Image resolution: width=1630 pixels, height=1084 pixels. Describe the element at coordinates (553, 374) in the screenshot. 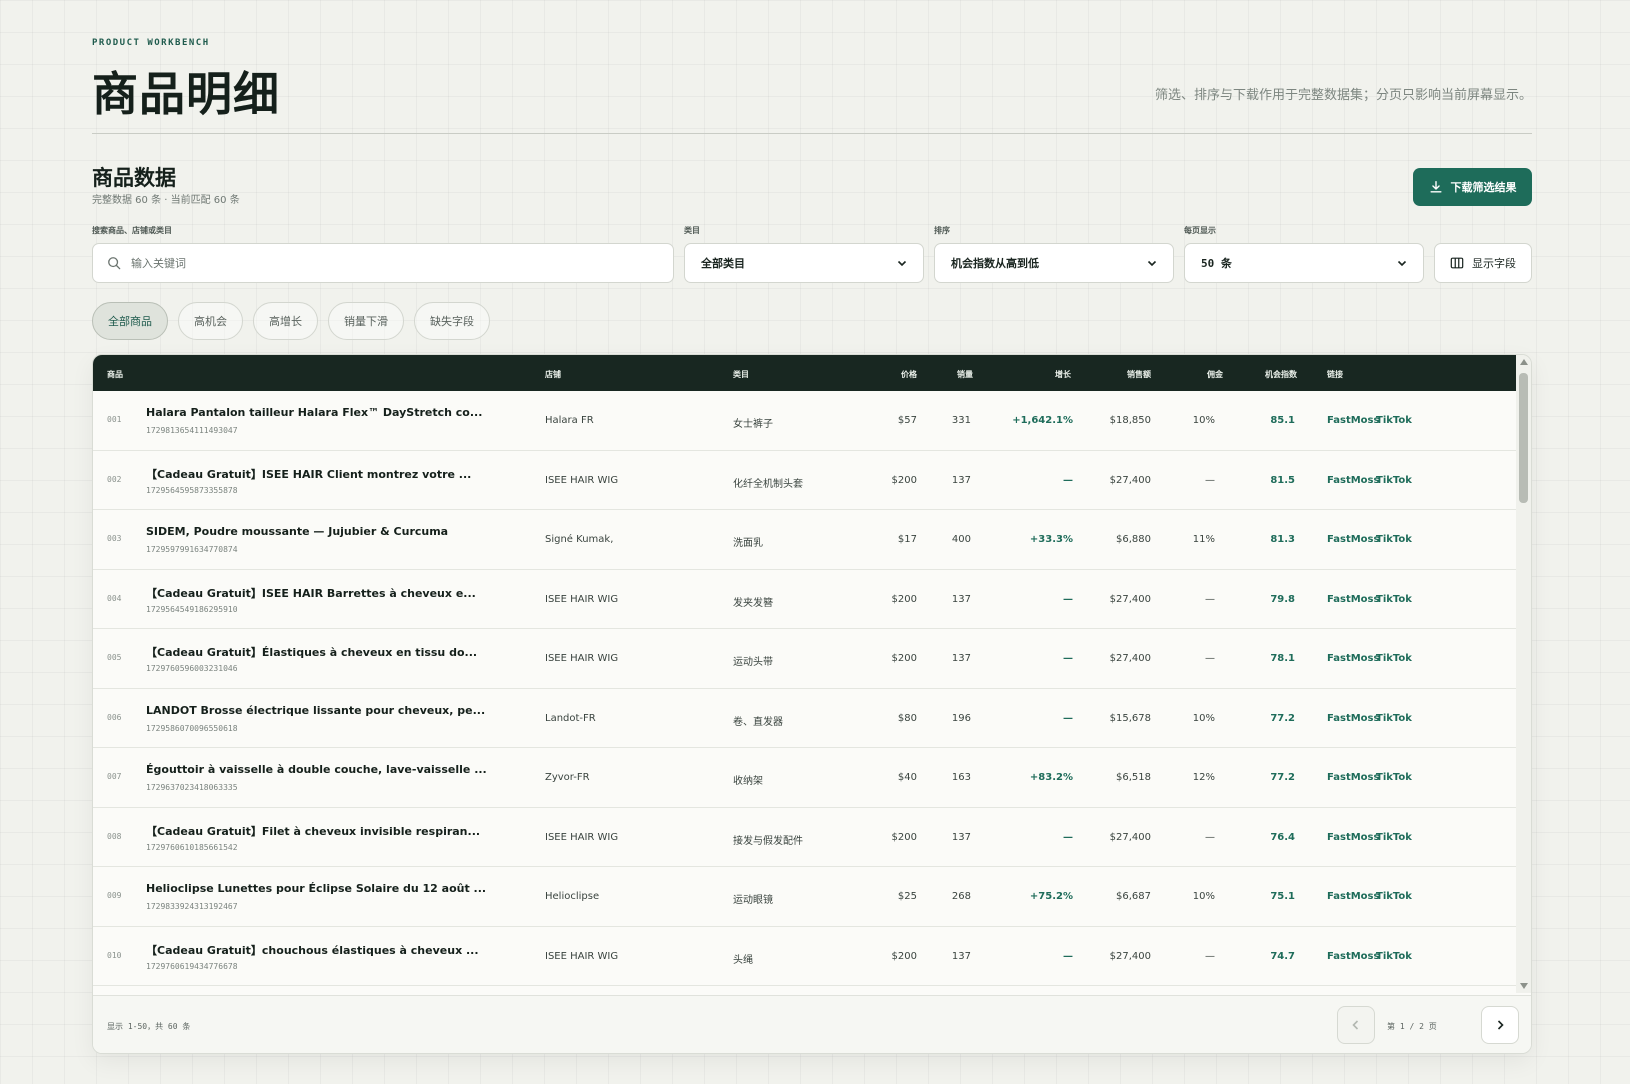

I see `header-store: 店铺` at that location.